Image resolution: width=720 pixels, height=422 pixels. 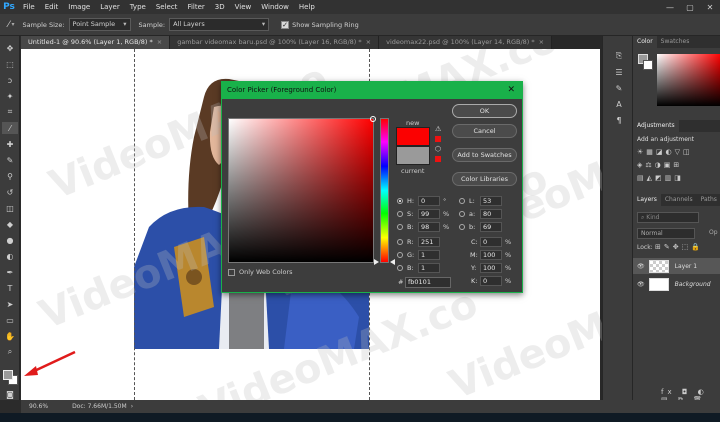 I want to click on eraser-tool-icon: ◫, so click(x=10, y=208).